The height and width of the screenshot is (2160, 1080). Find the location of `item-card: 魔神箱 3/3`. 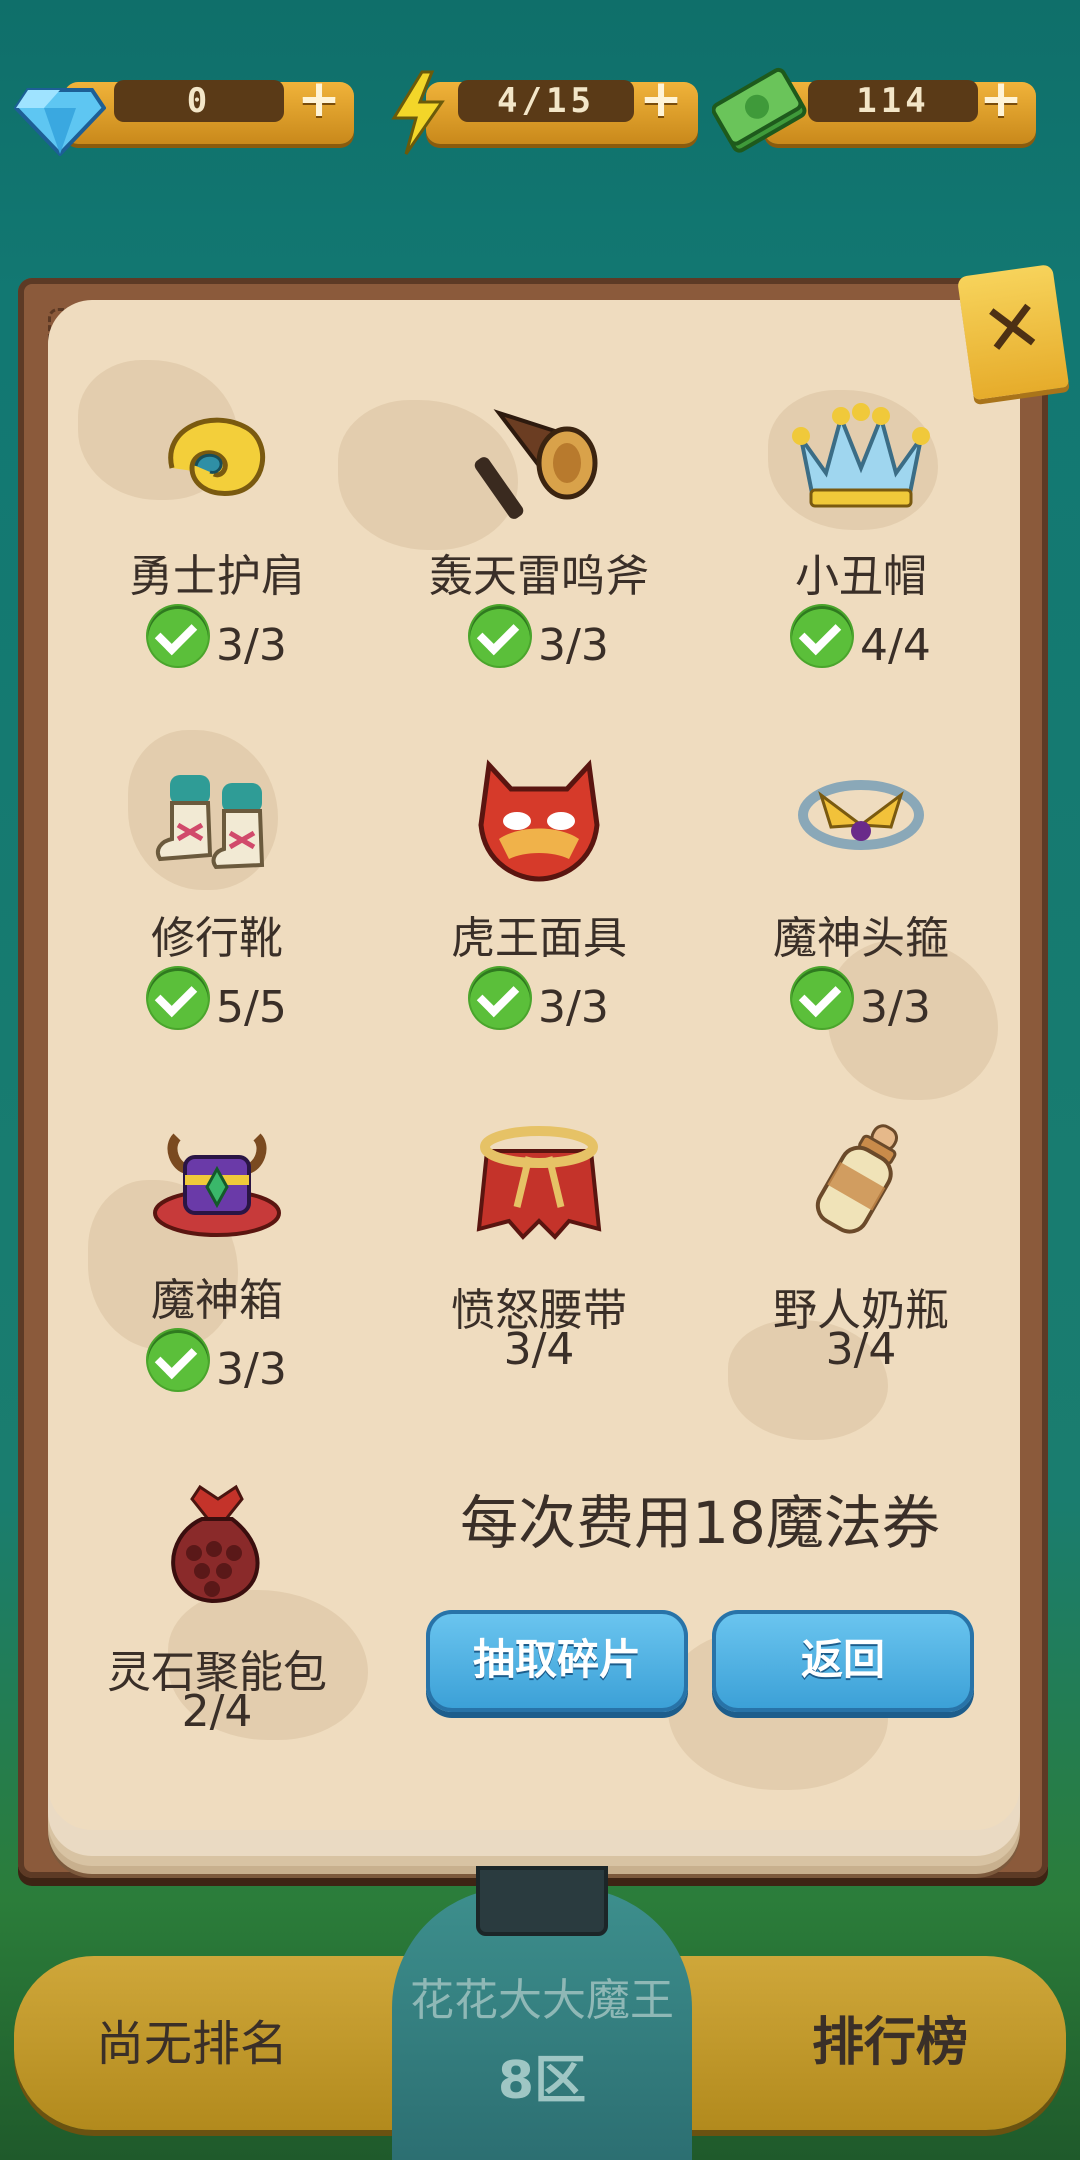

item-card: 魔神箱 3/3 is located at coordinates (217, 1292).